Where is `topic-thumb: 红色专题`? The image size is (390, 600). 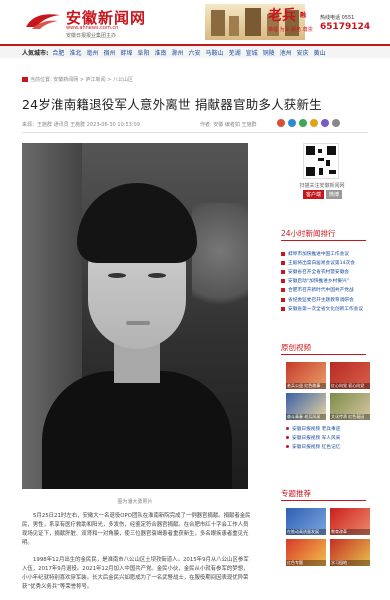
topic-thumb: 红色专题 is located at coordinates (306, 552).